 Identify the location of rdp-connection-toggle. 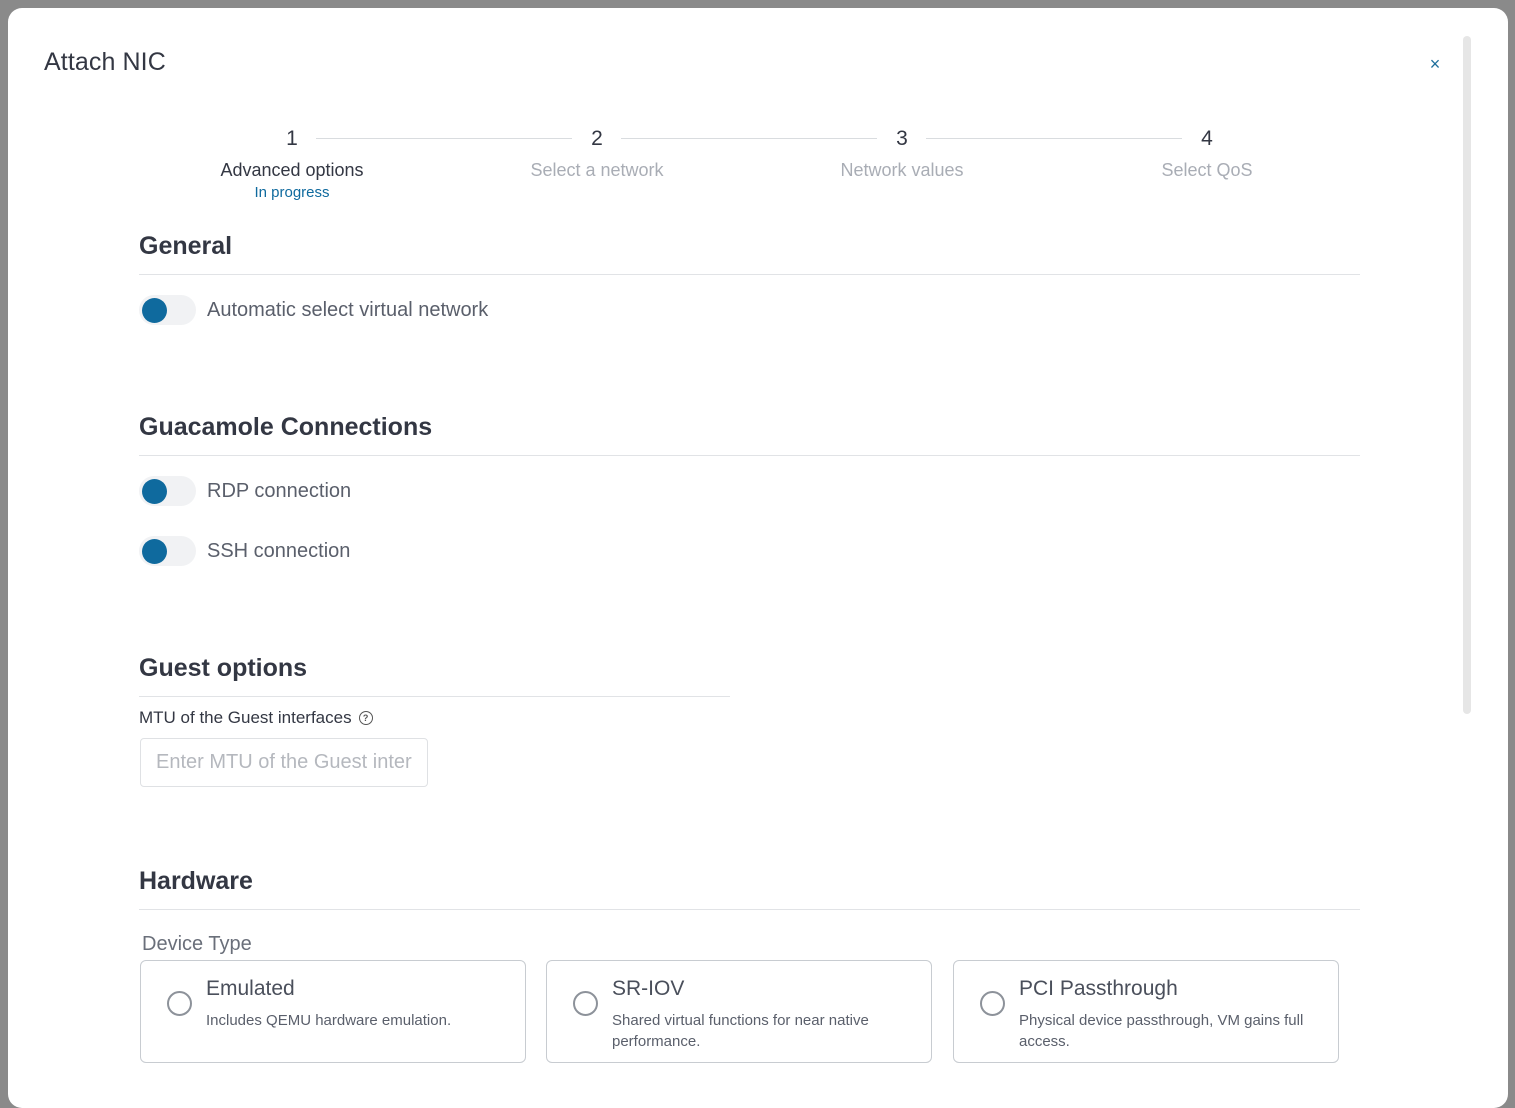
(167, 491).